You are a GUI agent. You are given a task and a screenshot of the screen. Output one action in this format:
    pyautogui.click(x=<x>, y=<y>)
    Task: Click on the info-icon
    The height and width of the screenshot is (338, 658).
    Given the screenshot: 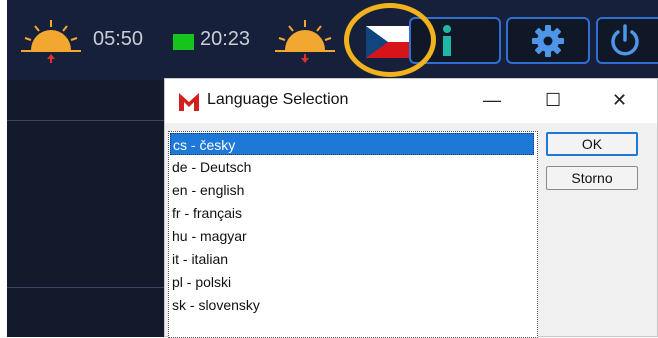 What is the action you would take?
    pyautogui.click(x=447, y=40)
    